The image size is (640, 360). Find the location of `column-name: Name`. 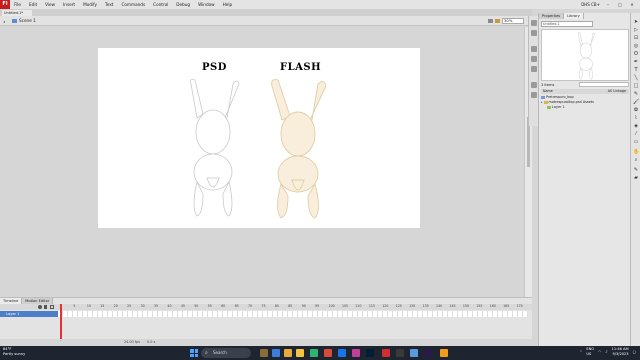

column-name: Name is located at coordinates (548, 91).